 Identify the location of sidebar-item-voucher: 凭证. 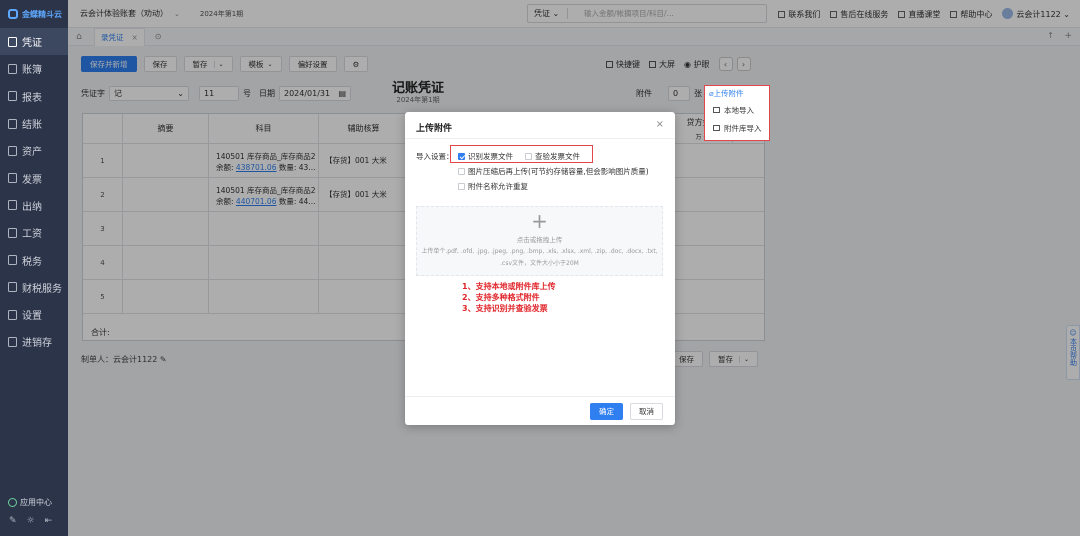
(34, 42).